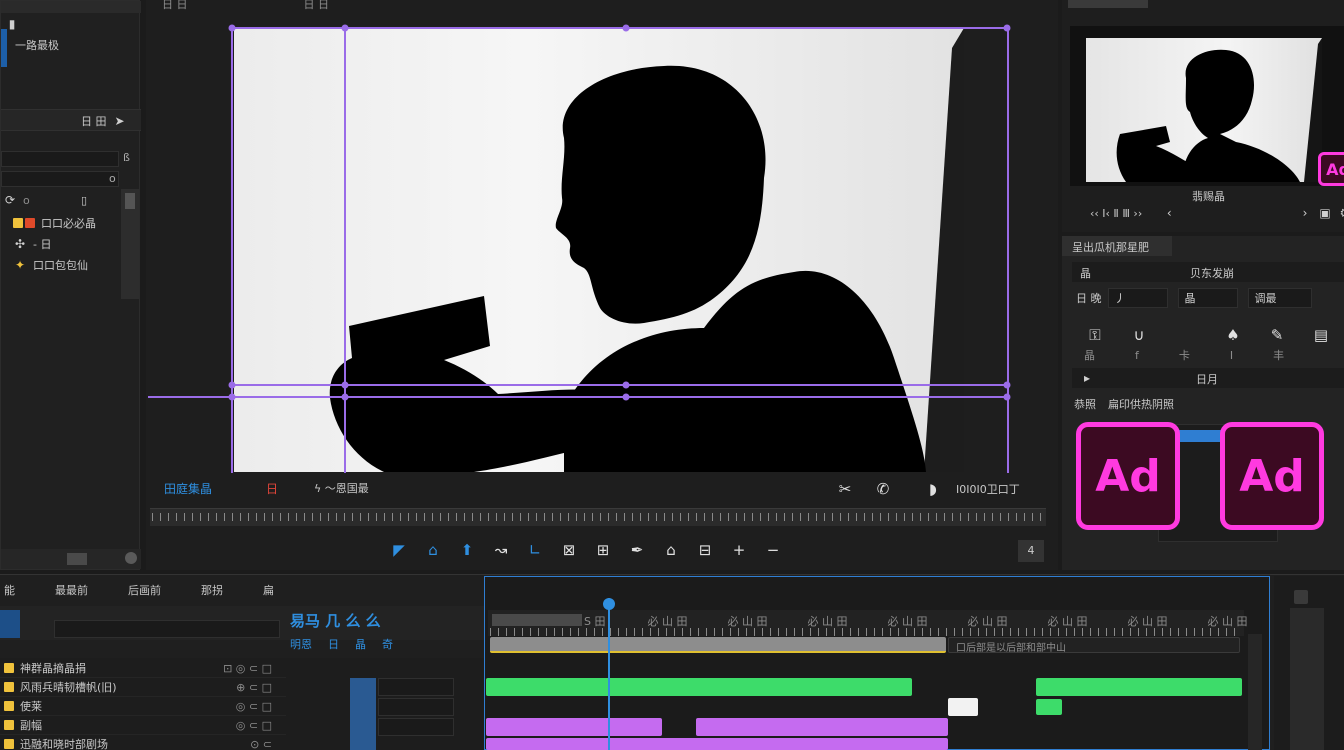  What do you see at coordinates (1008, 250) in the screenshot?
I see `guide-right` at bounding box center [1008, 250].